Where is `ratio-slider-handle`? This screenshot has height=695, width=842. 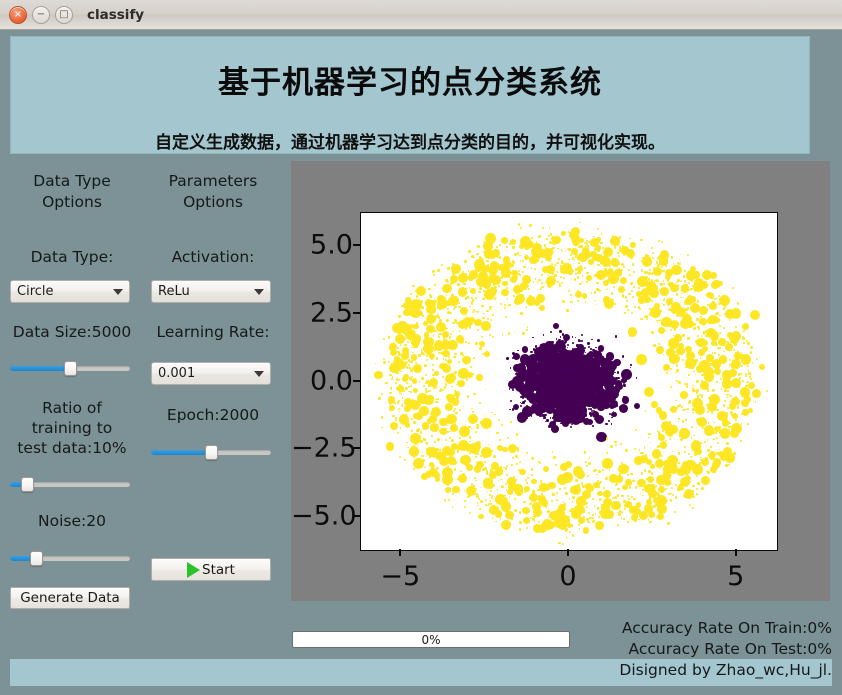 ratio-slider-handle is located at coordinates (27, 484).